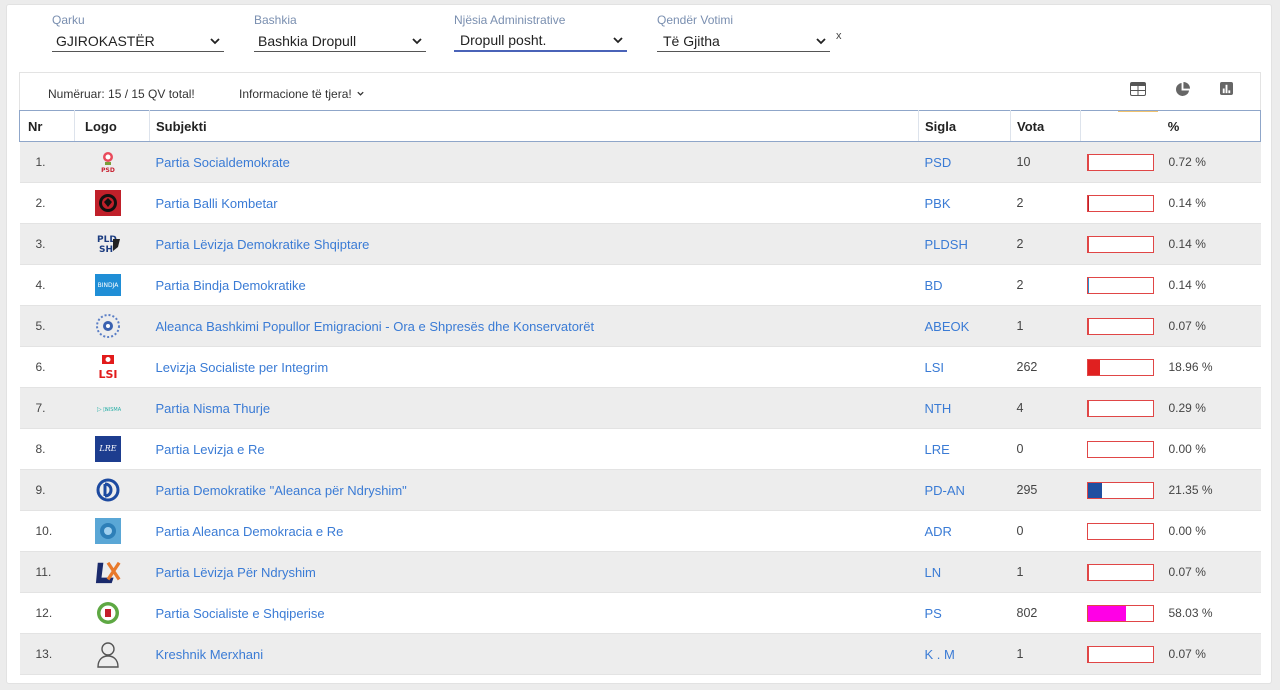  I want to click on party-acronym-link: BD, so click(934, 285).